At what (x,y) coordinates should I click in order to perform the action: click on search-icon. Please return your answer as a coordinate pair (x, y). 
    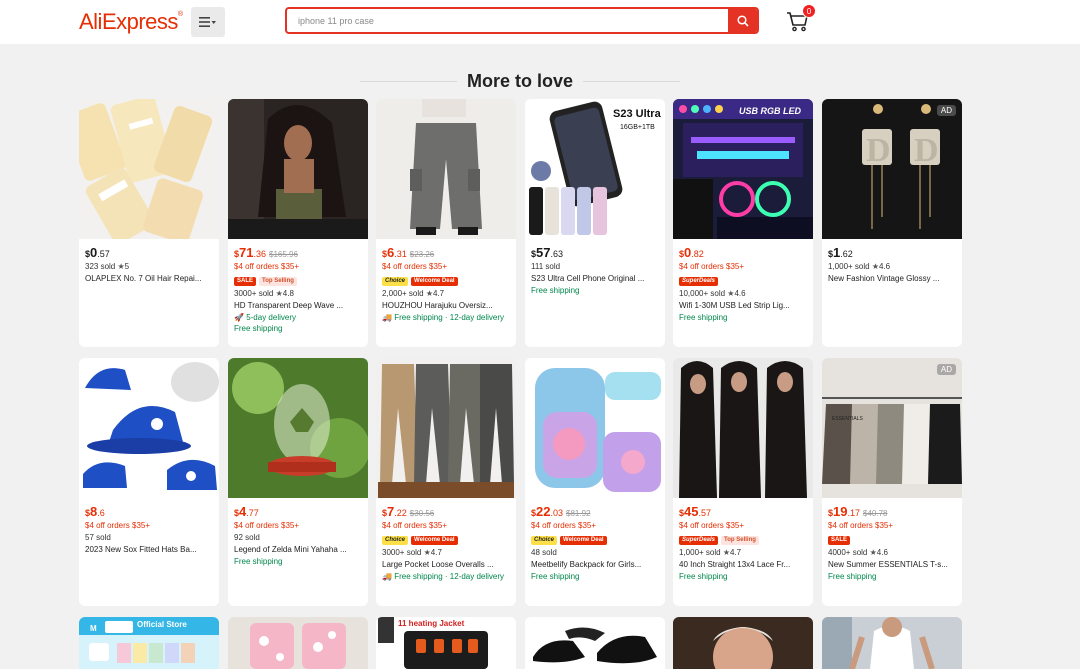
    Looking at the image, I should click on (742, 20).